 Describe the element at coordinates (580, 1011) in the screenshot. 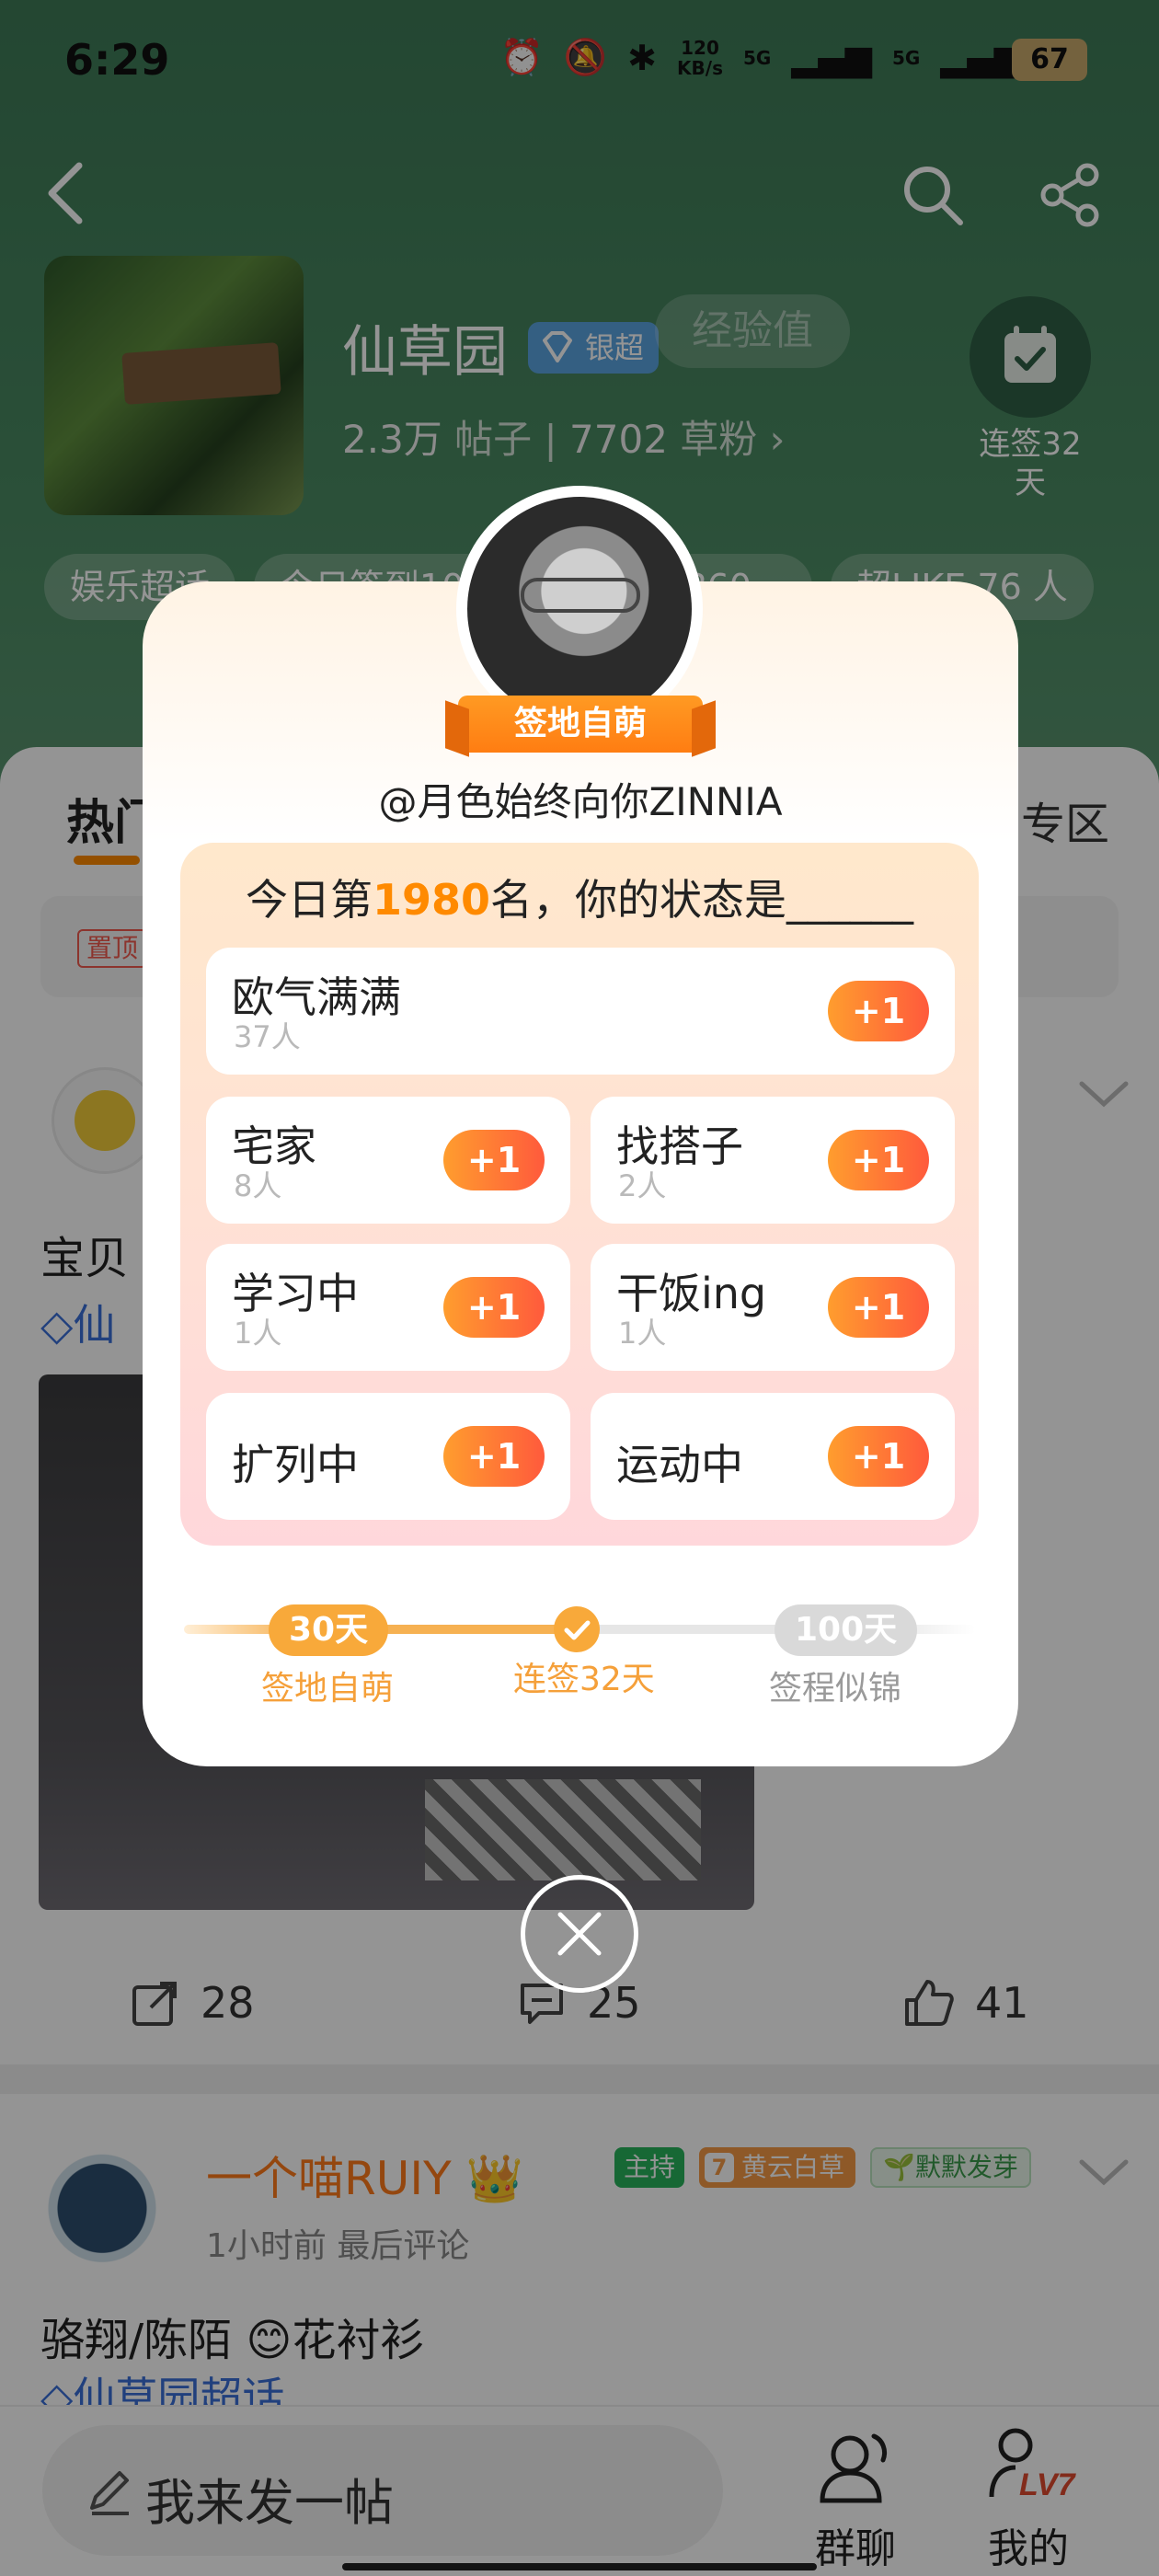

I see `status-option-lucky: 欧气满满 37人 +1` at that location.